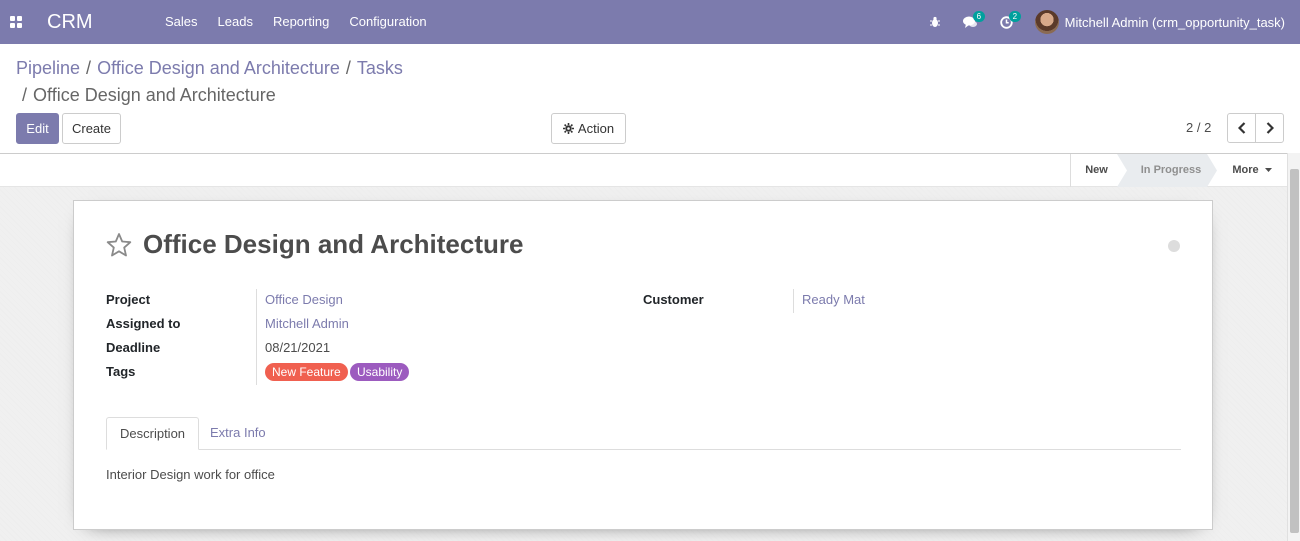 This screenshot has width=1300, height=541. Describe the element at coordinates (133, 347) in the screenshot. I see `deadline-label: Deadline` at that location.